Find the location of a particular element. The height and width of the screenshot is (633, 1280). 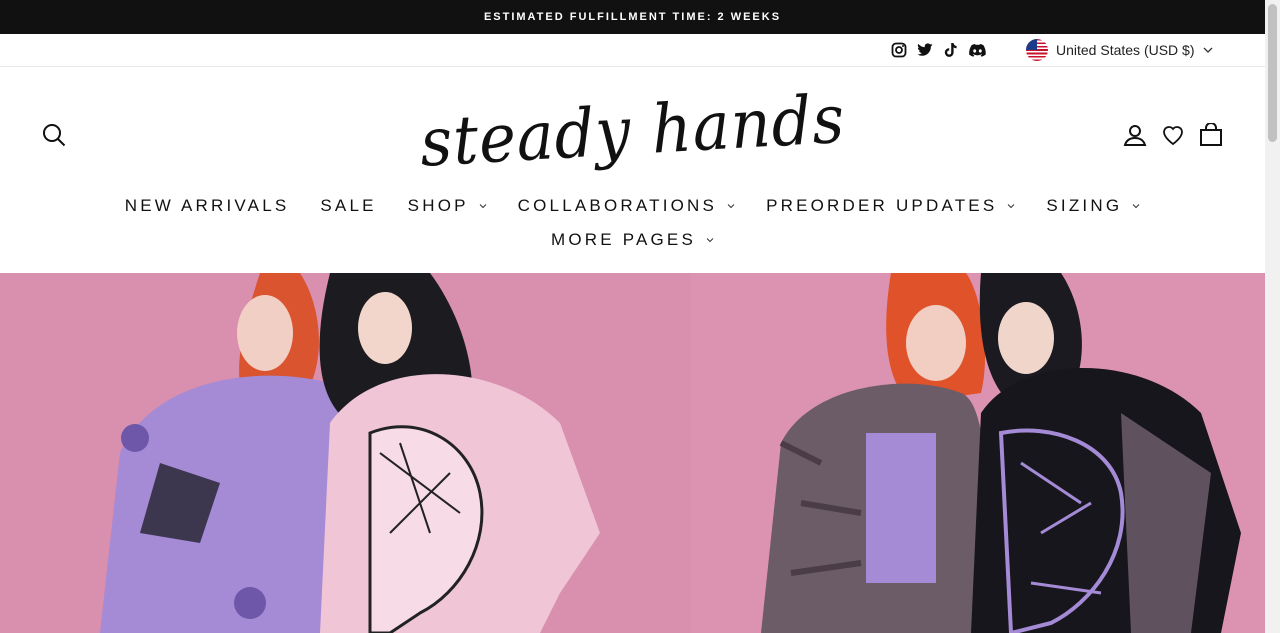

us-flag-icon is located at coordinates (1037, 50).